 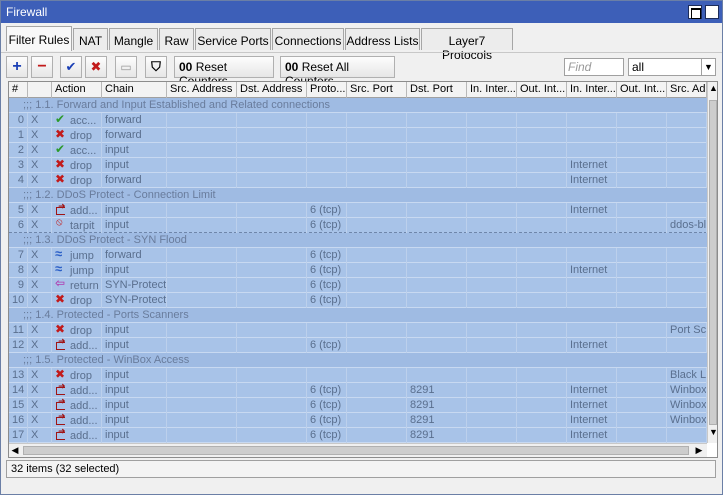 What do you see at coordinates (176, 39) in the screenshot?
I see `tab-raw: Raw` at bounding box center [176, 39].